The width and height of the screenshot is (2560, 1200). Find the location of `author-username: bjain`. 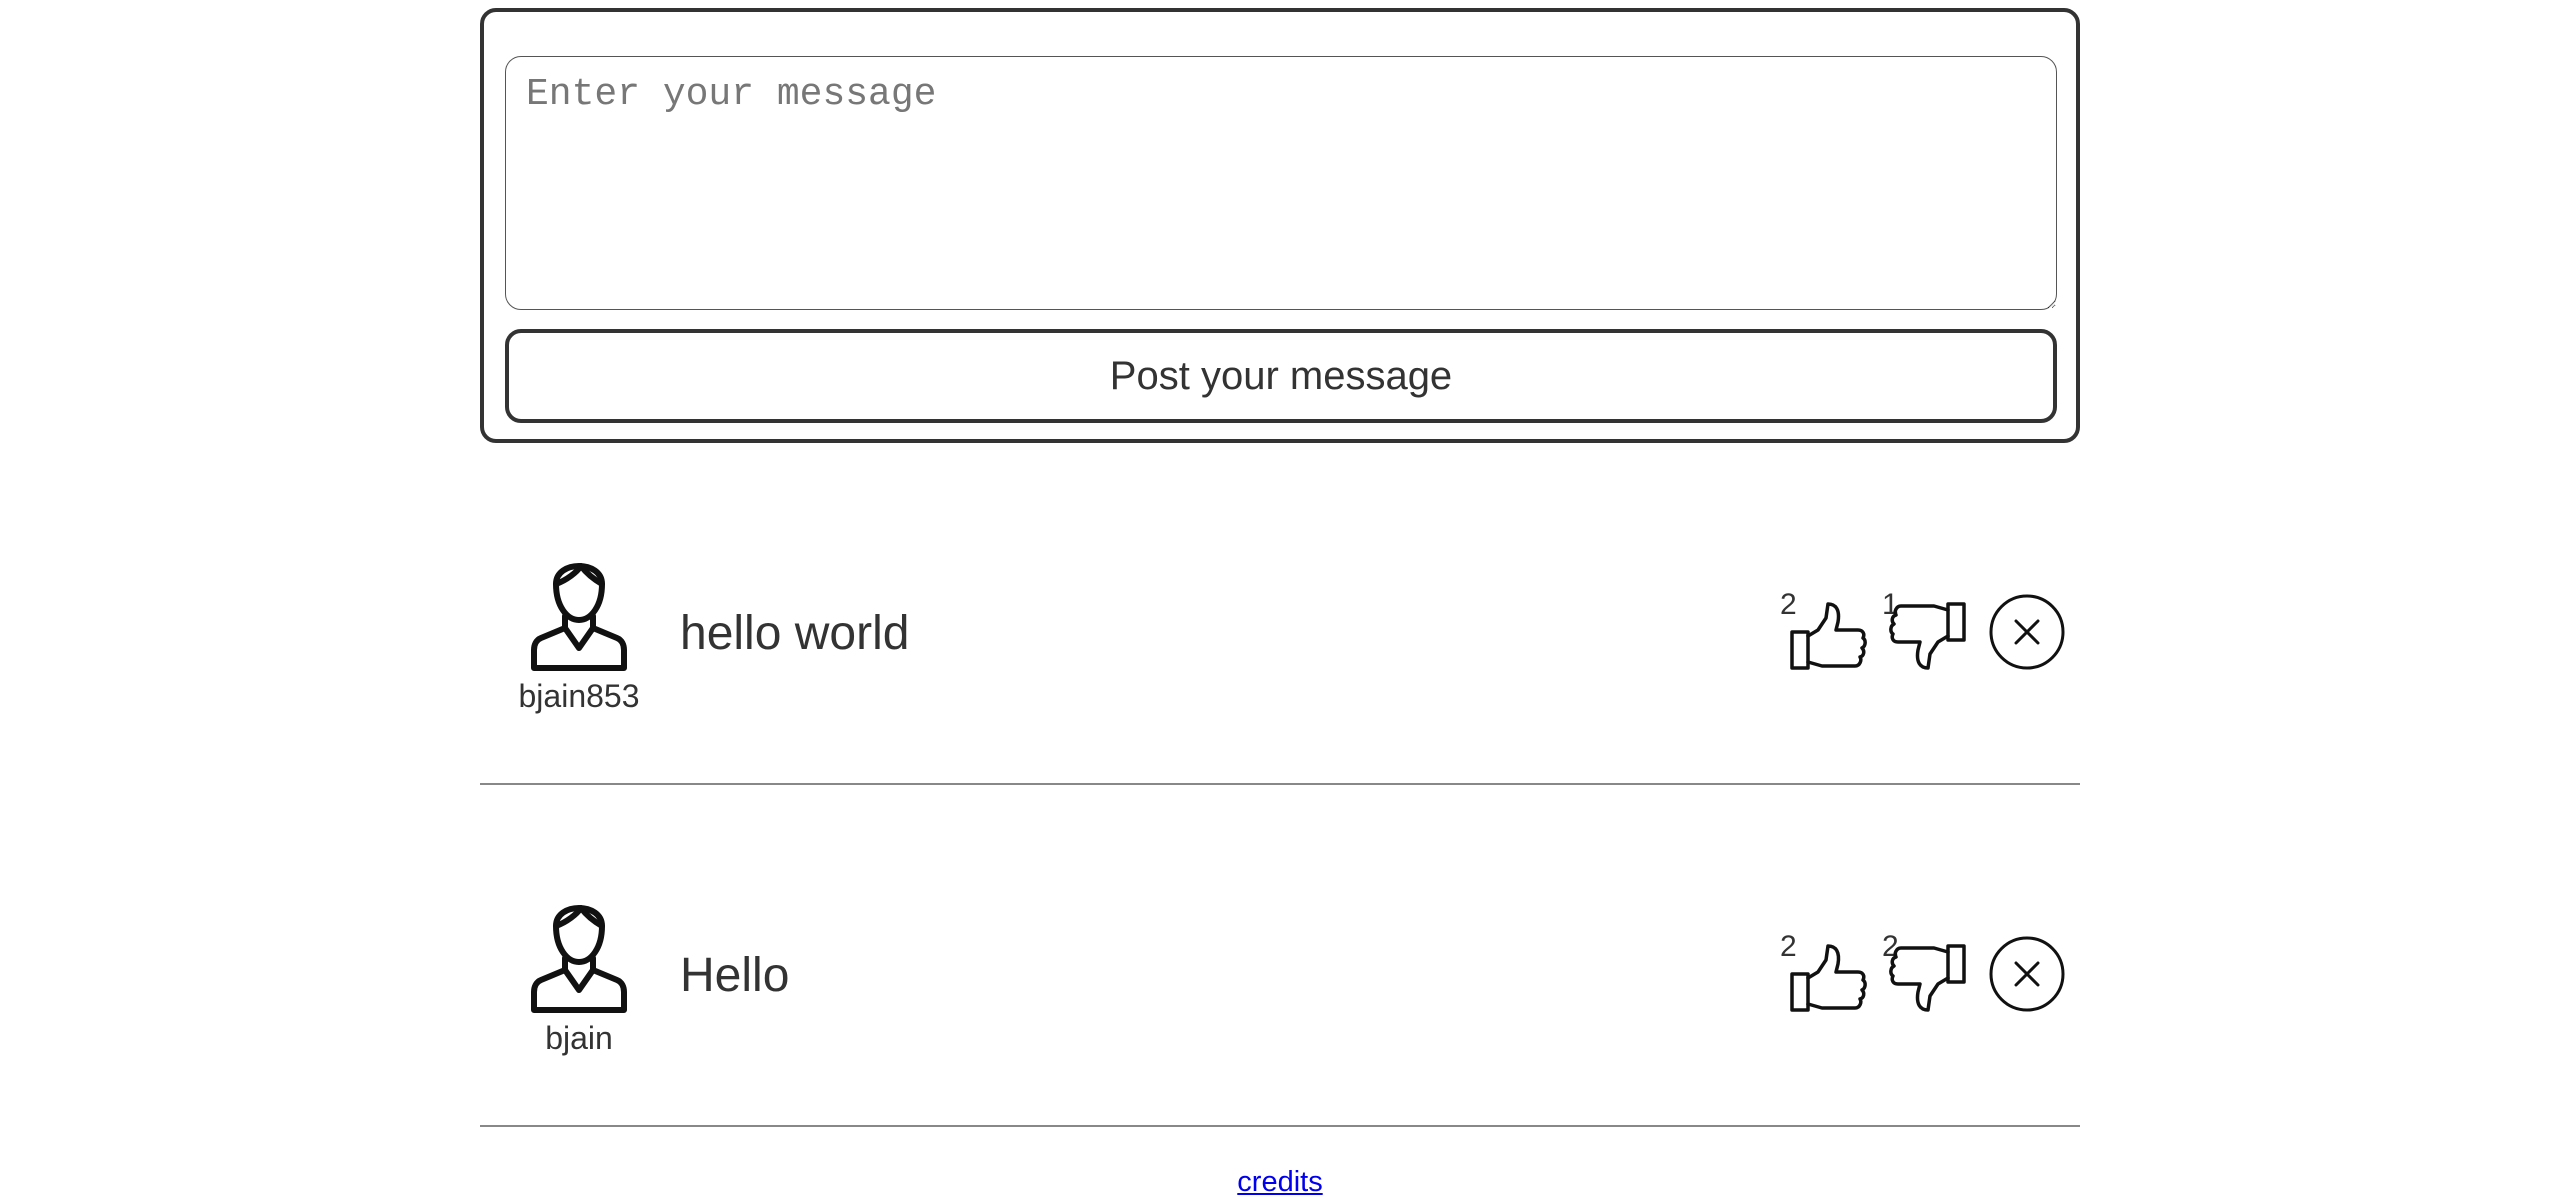

author-username: bjain is located at coordinates (579, 1038).